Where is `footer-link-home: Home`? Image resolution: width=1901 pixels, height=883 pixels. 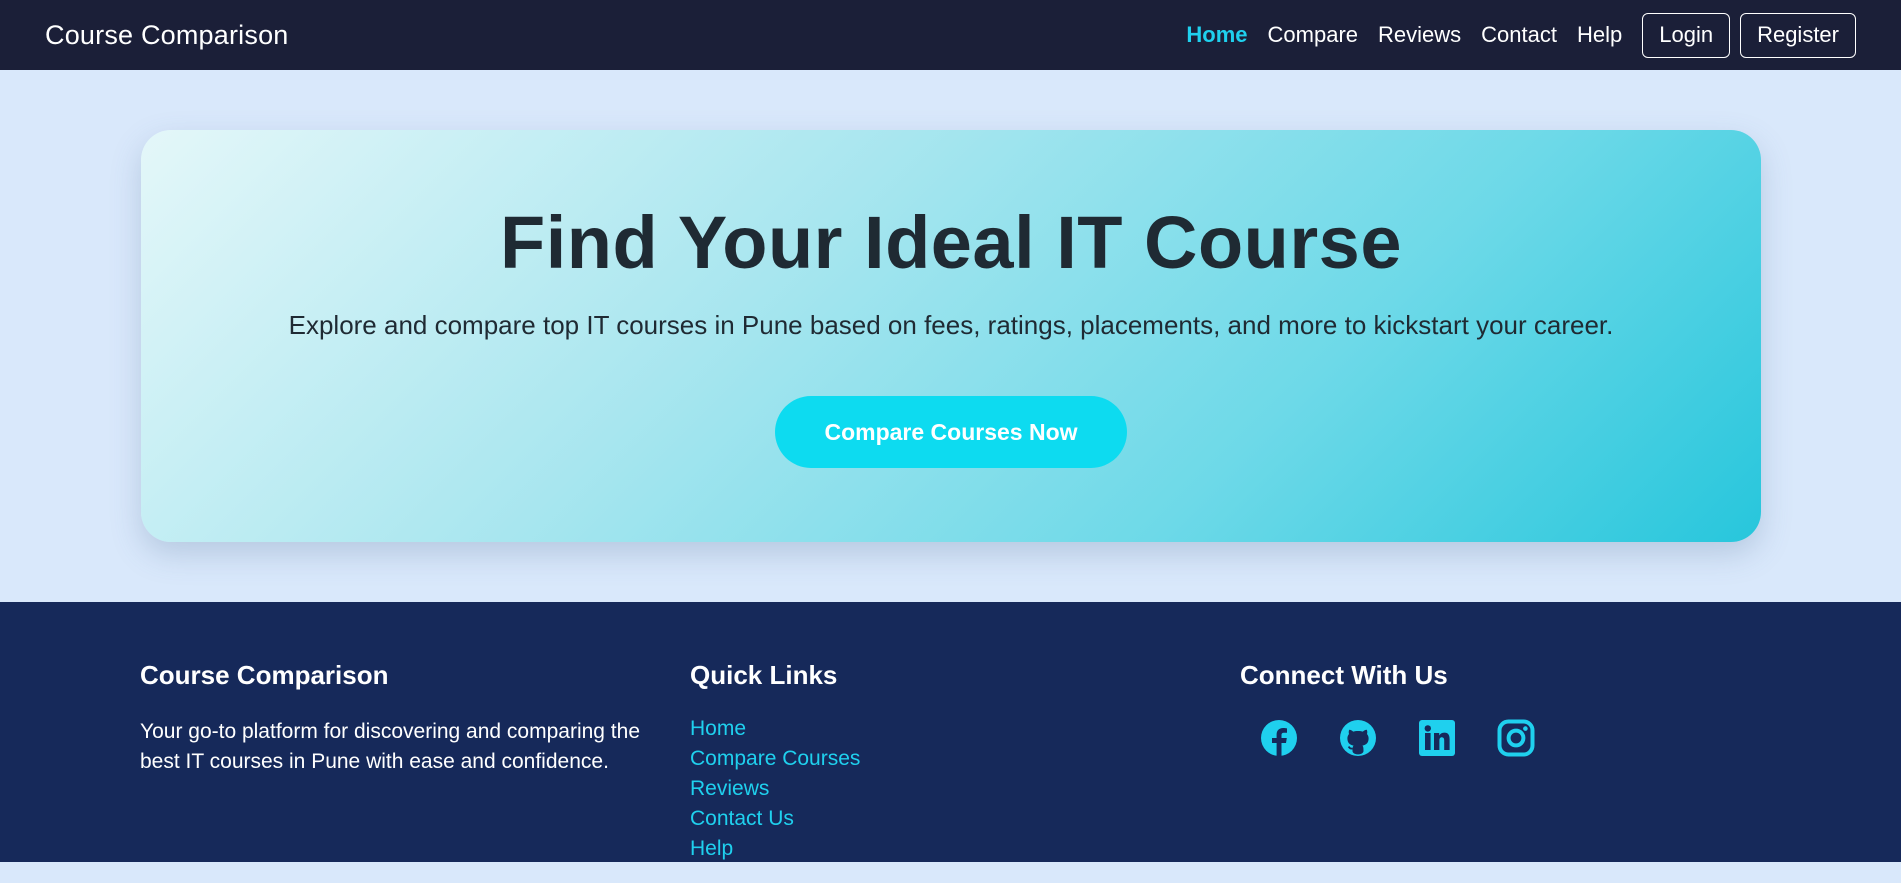 footer-link-home: Home is located at coordinates (718, 728).